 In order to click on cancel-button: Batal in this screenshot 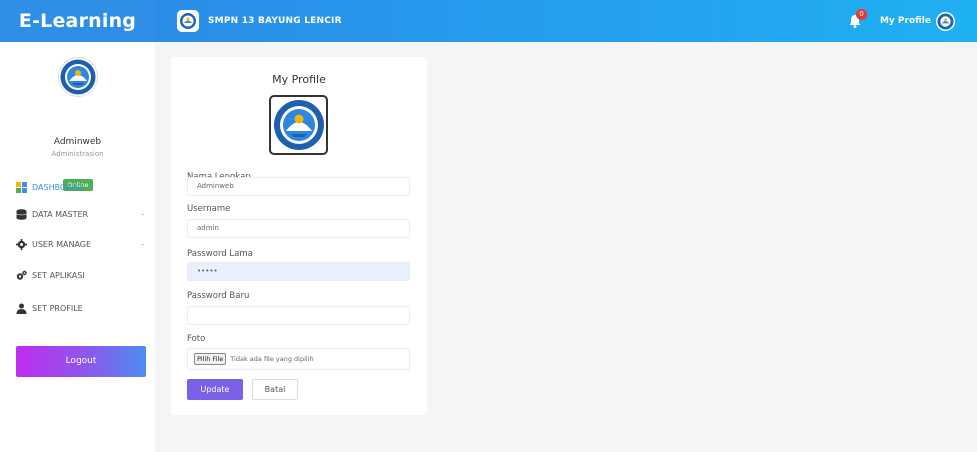, I will do `click(275, 389)`.